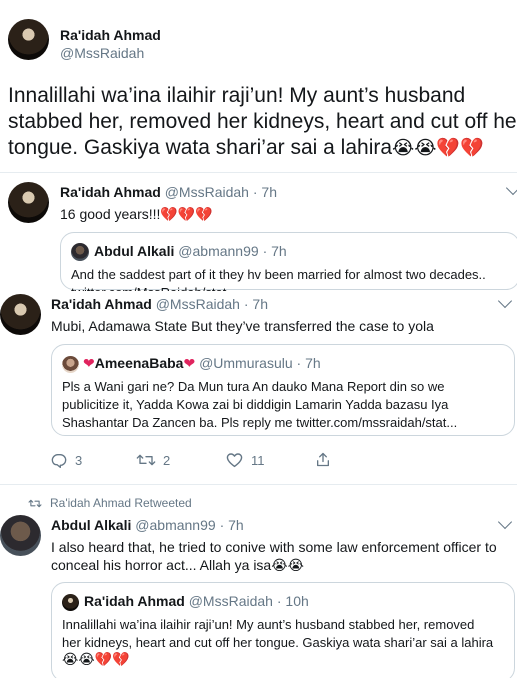  I want to click on quoted-timestamp: · 10h, so click(292, 601).